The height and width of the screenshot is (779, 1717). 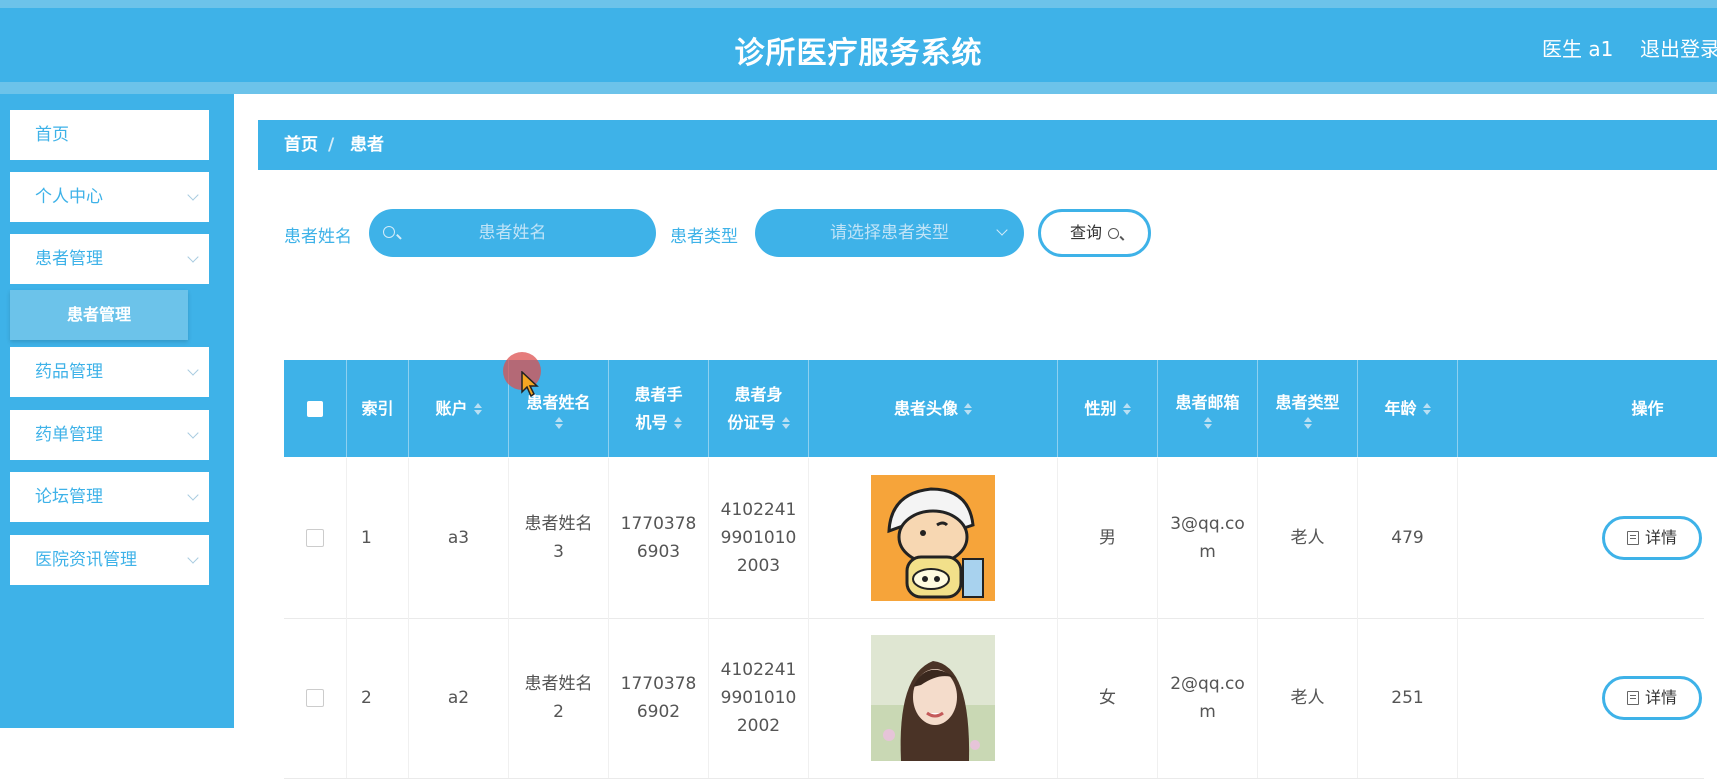 I want to click on sidebar-item-label: 药单管理, so click(x=69, y=435).